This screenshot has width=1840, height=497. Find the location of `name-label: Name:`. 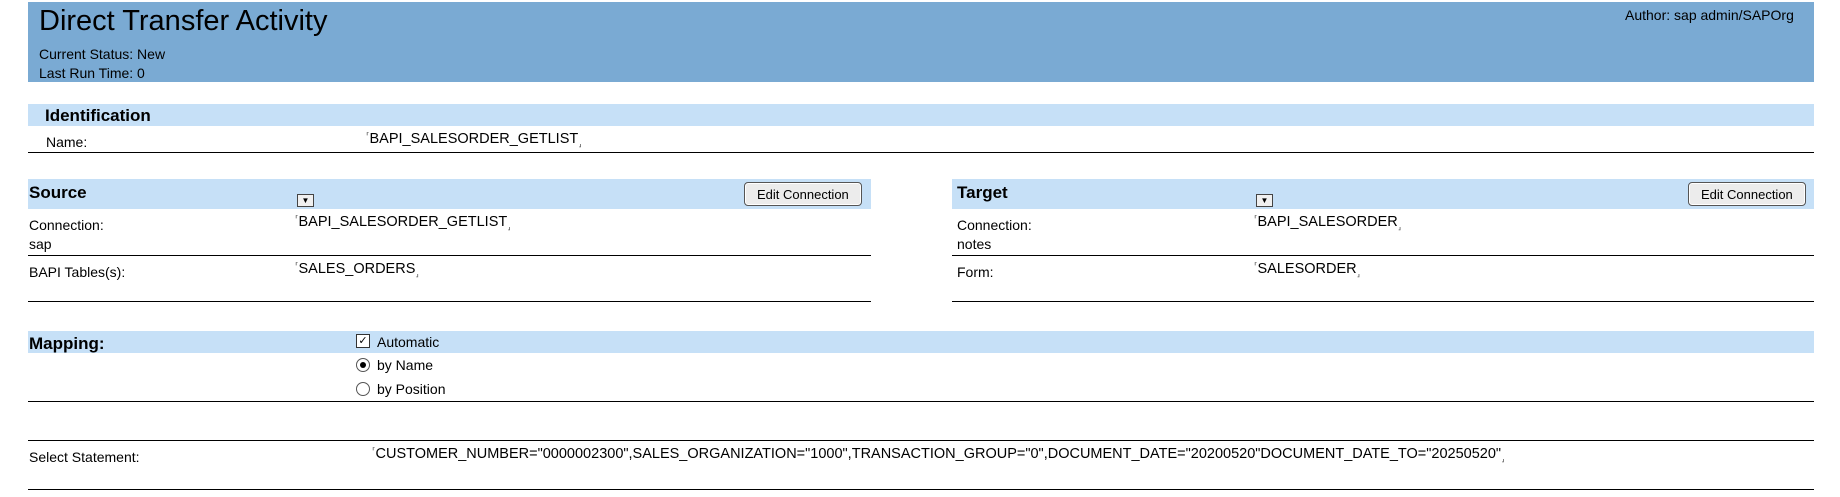

name-label: Name: is located at coordinates (67, 142).